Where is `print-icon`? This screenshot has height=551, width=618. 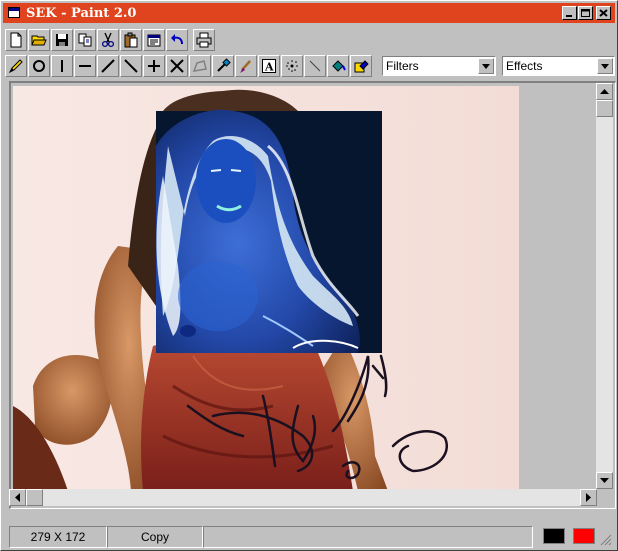 print-icon is located at coordinates (204, 40).